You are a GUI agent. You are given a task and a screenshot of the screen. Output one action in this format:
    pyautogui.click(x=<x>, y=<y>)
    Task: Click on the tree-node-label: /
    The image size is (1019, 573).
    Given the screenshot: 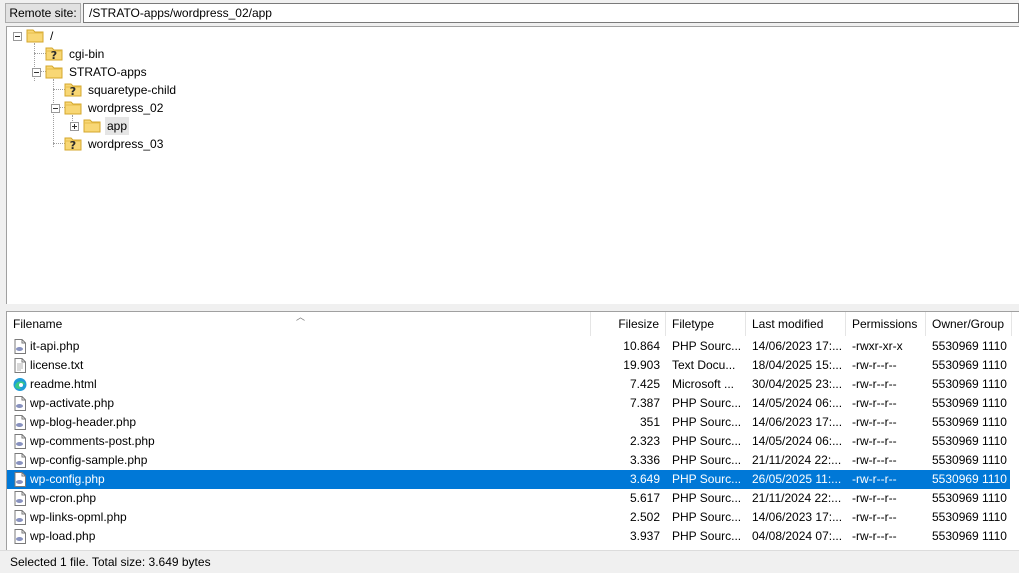 What is the action you would take?
    pyautogui.click(x=52, y=36)
    